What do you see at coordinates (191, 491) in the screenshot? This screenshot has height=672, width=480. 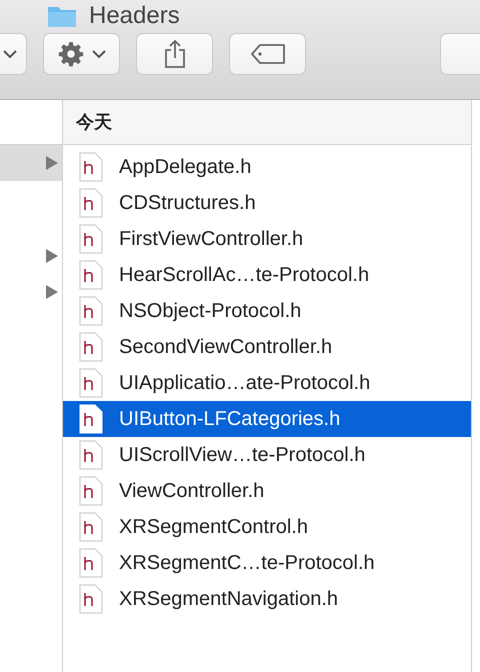 I see `file-name: ViewController.h` at bounding box center [191, 491].